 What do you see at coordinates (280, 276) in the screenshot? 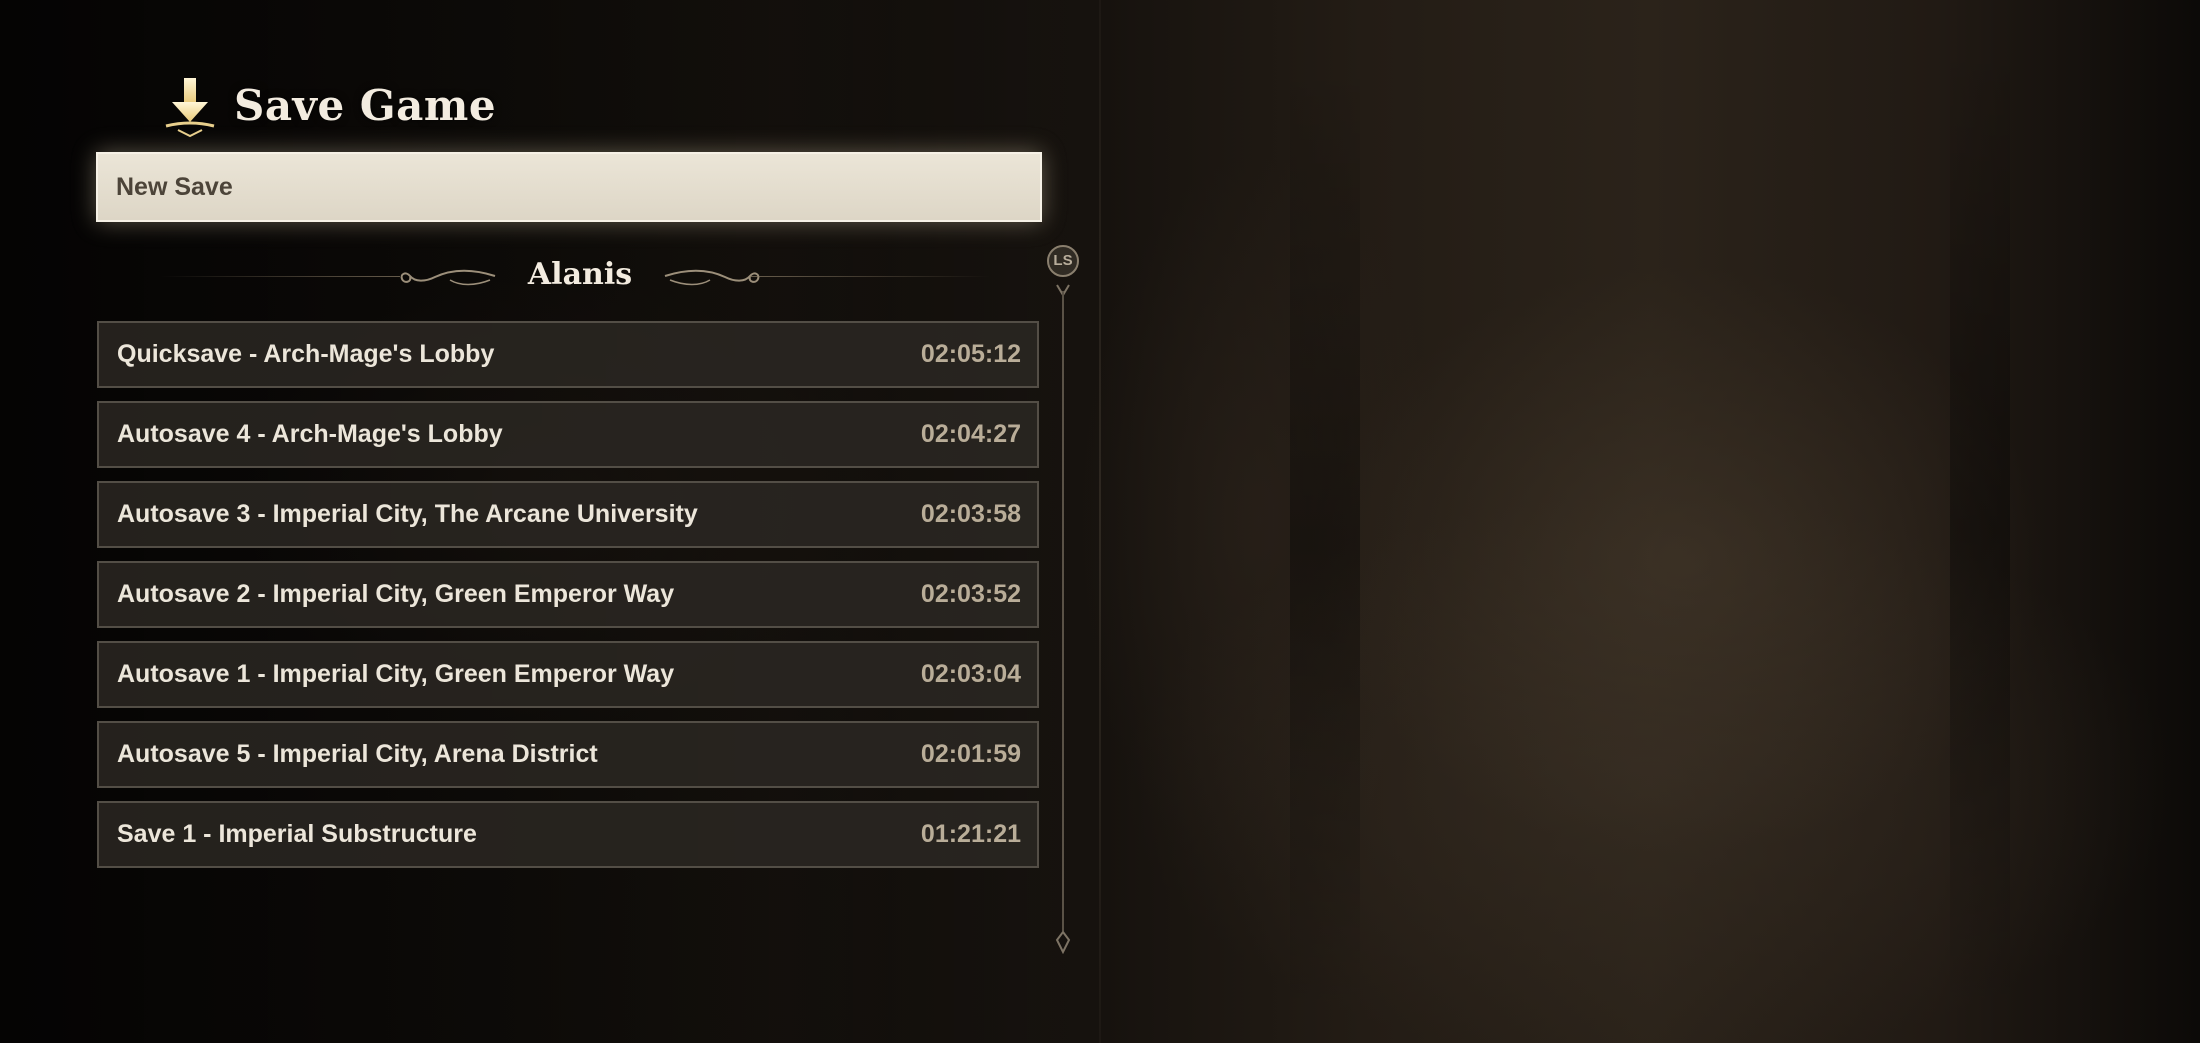
I see `header-rule-left` at bounding box center [280, 276].